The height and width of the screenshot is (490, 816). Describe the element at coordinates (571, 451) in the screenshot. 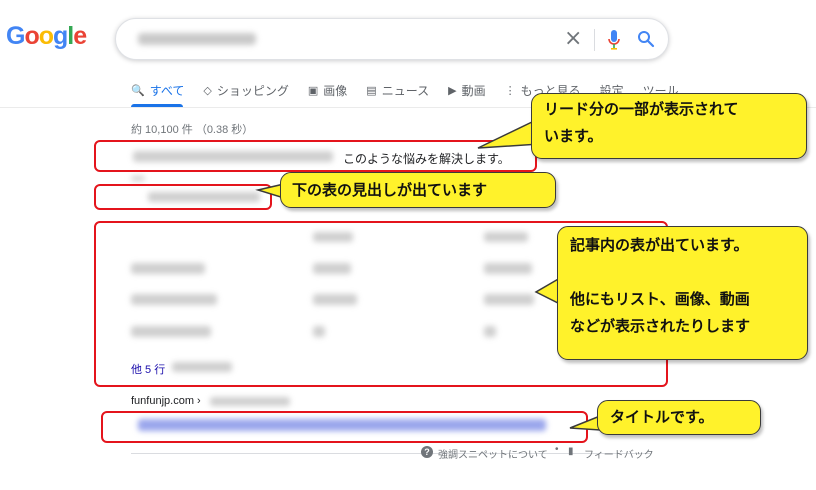

I see `flag-icon: ▮` at that location.